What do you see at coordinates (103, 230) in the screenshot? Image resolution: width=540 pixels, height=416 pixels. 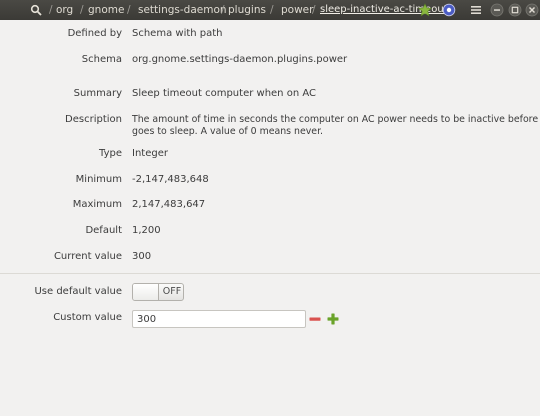 I see `default-label: Default` at bounding box center [103, 230].